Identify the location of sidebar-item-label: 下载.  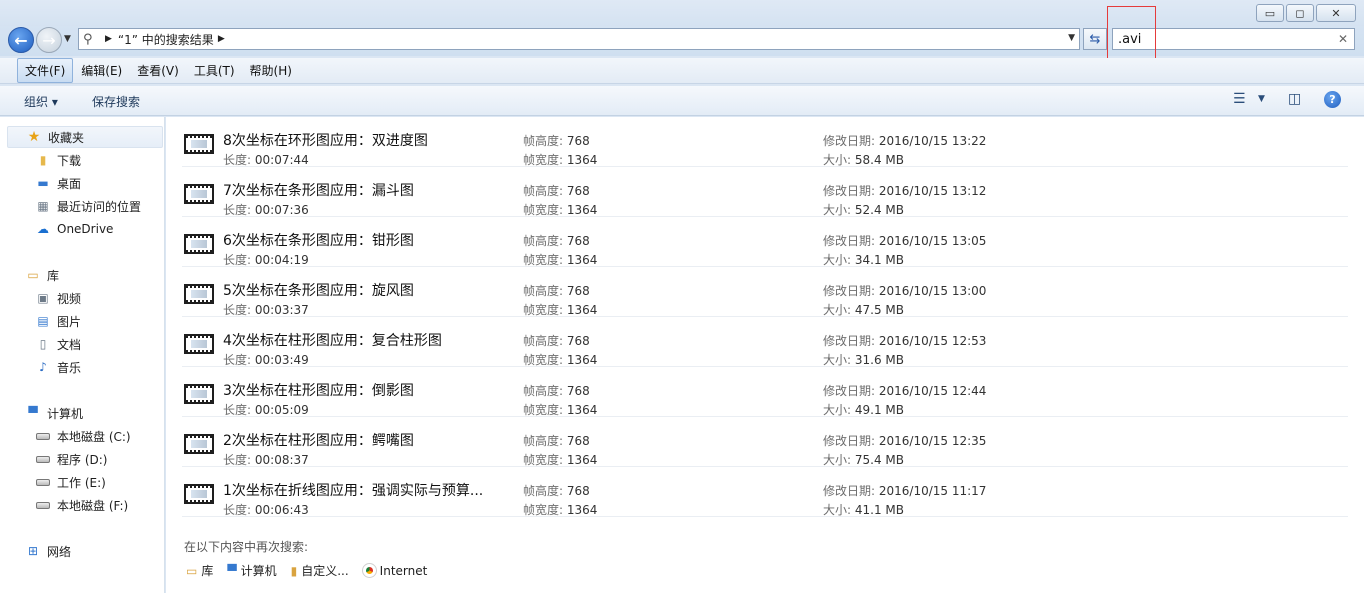
(69, 160).